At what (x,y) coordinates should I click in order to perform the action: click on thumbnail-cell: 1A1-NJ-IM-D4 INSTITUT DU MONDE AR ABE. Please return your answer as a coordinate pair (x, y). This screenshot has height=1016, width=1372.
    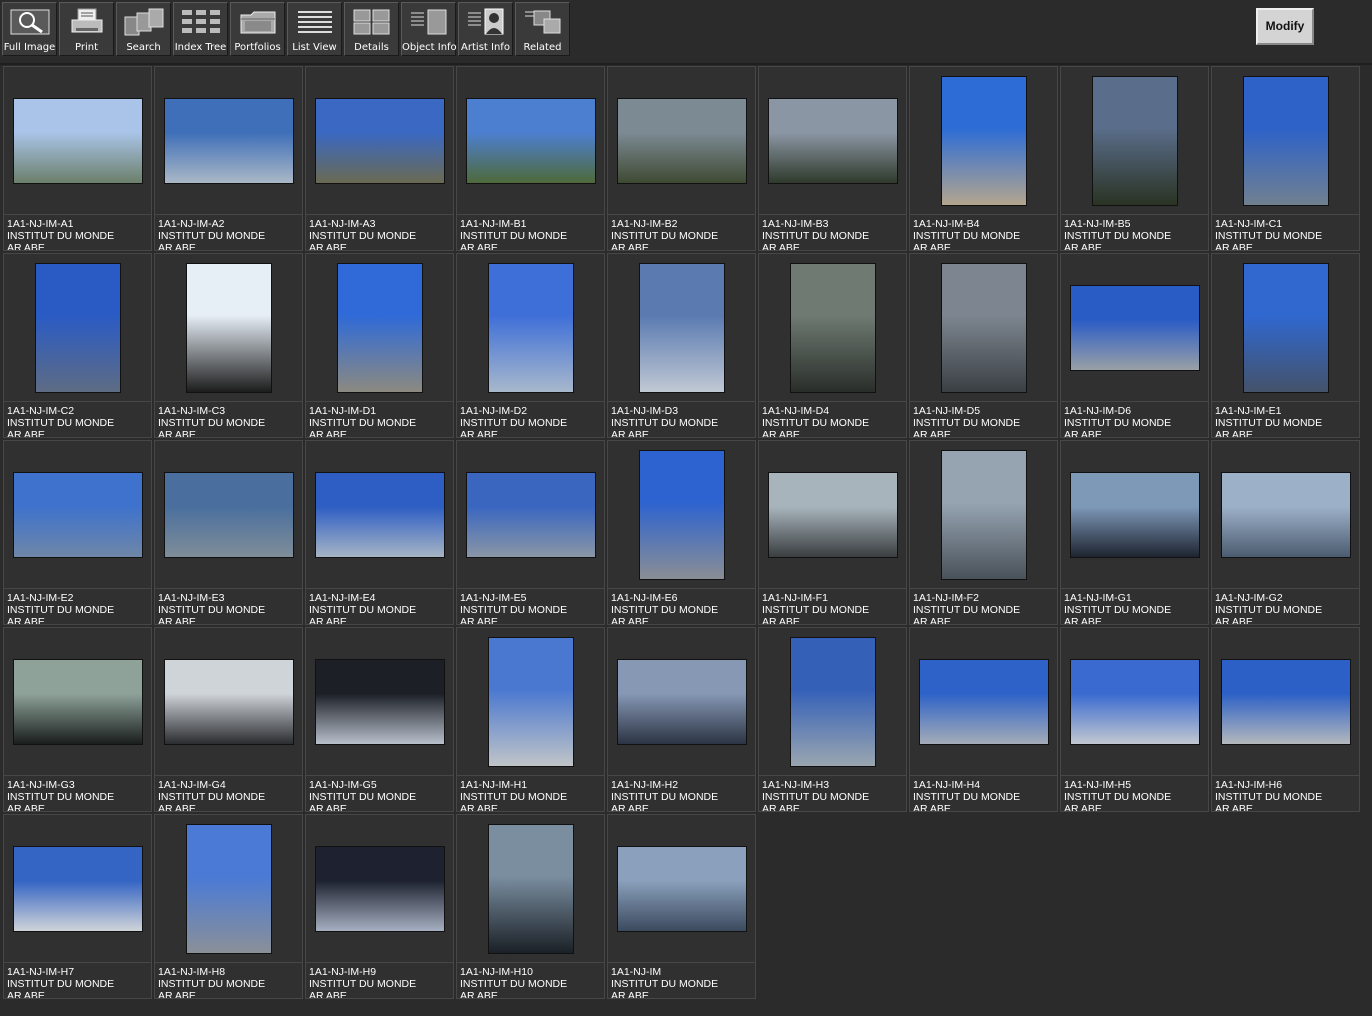
    Looking at the image, I should click on (832, 345).